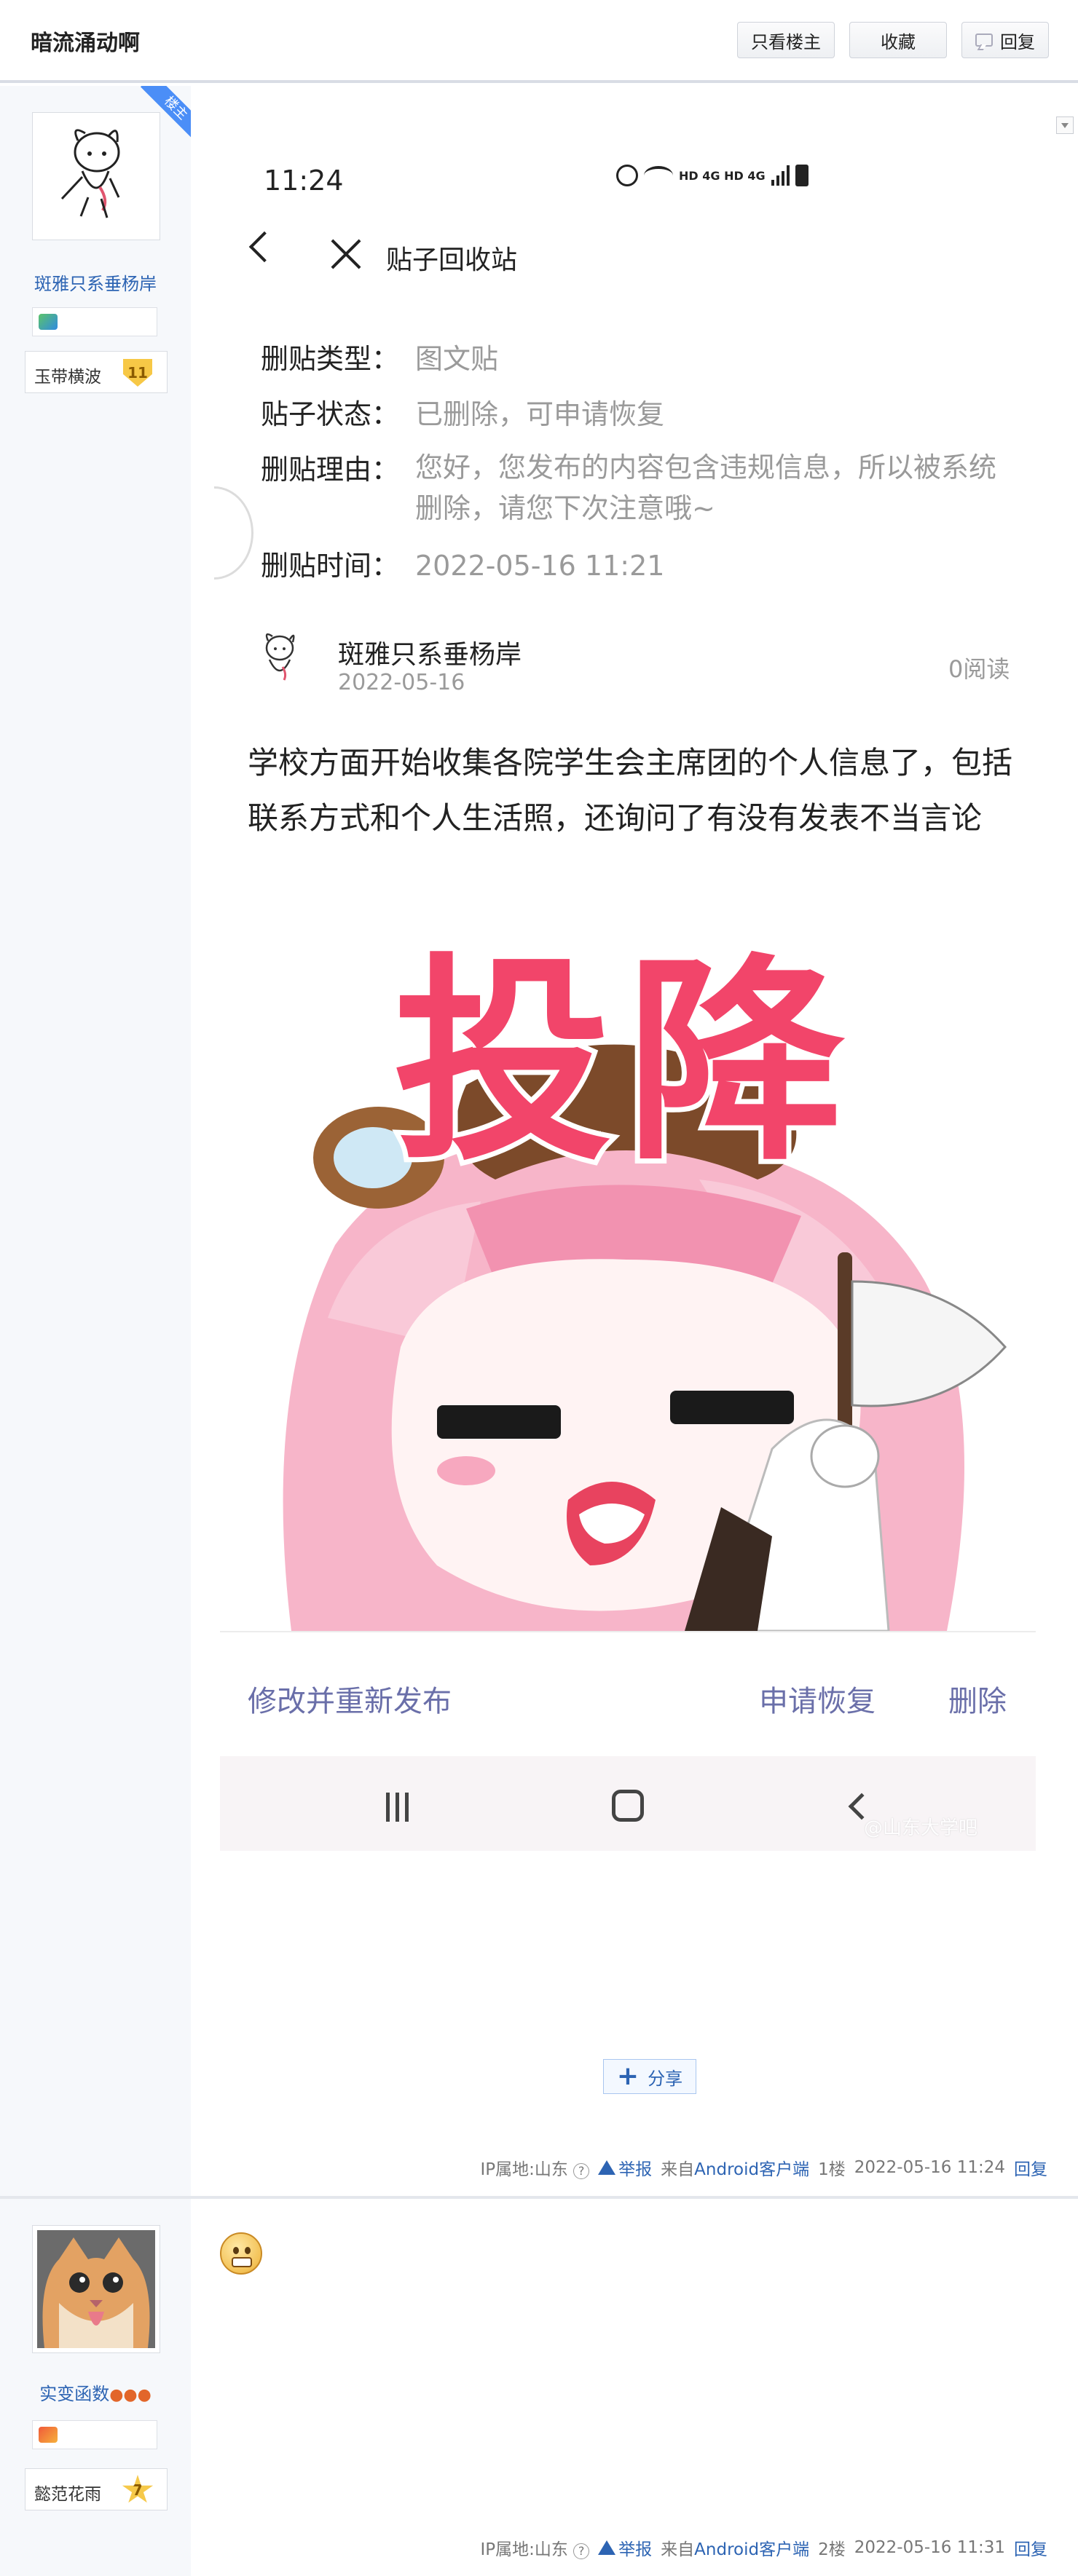 This screenshot has height=2576, width=1078. Describe the element at coordinates (929, 2547) in the screenshot. I see `post-time: 2022-05-16 11:31` at that location.